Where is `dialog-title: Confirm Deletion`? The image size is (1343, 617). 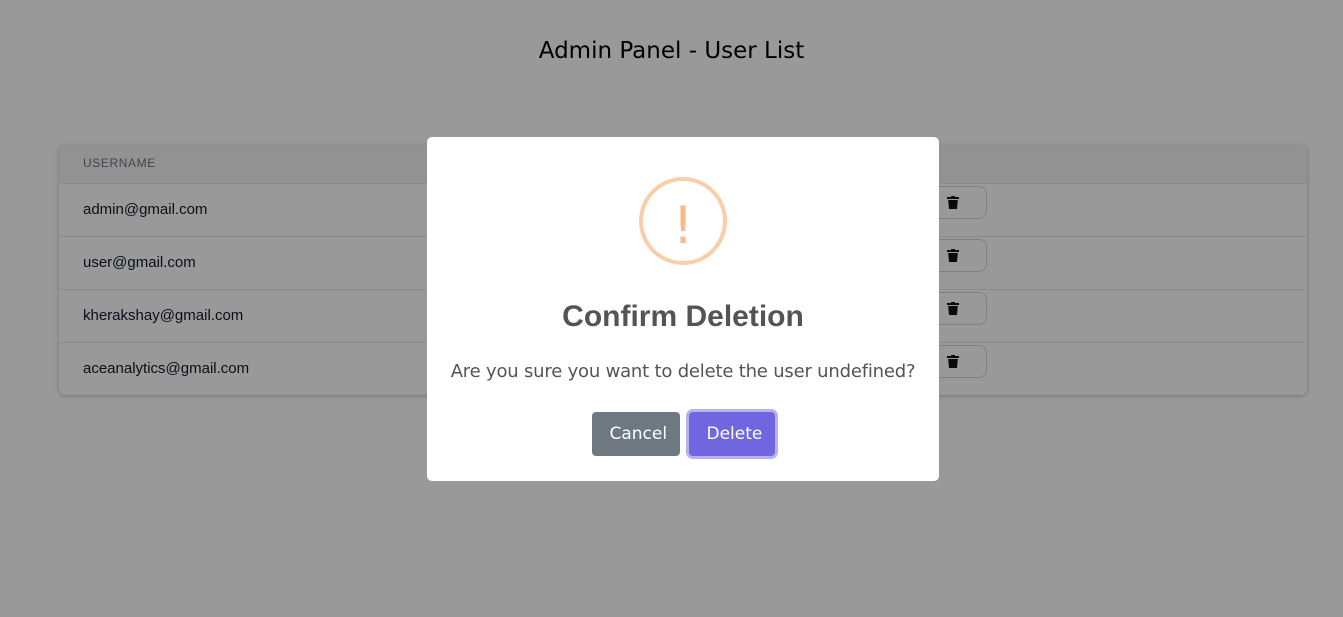
dialog-title: Confirm Deletion is located at coordinates (683, 316).